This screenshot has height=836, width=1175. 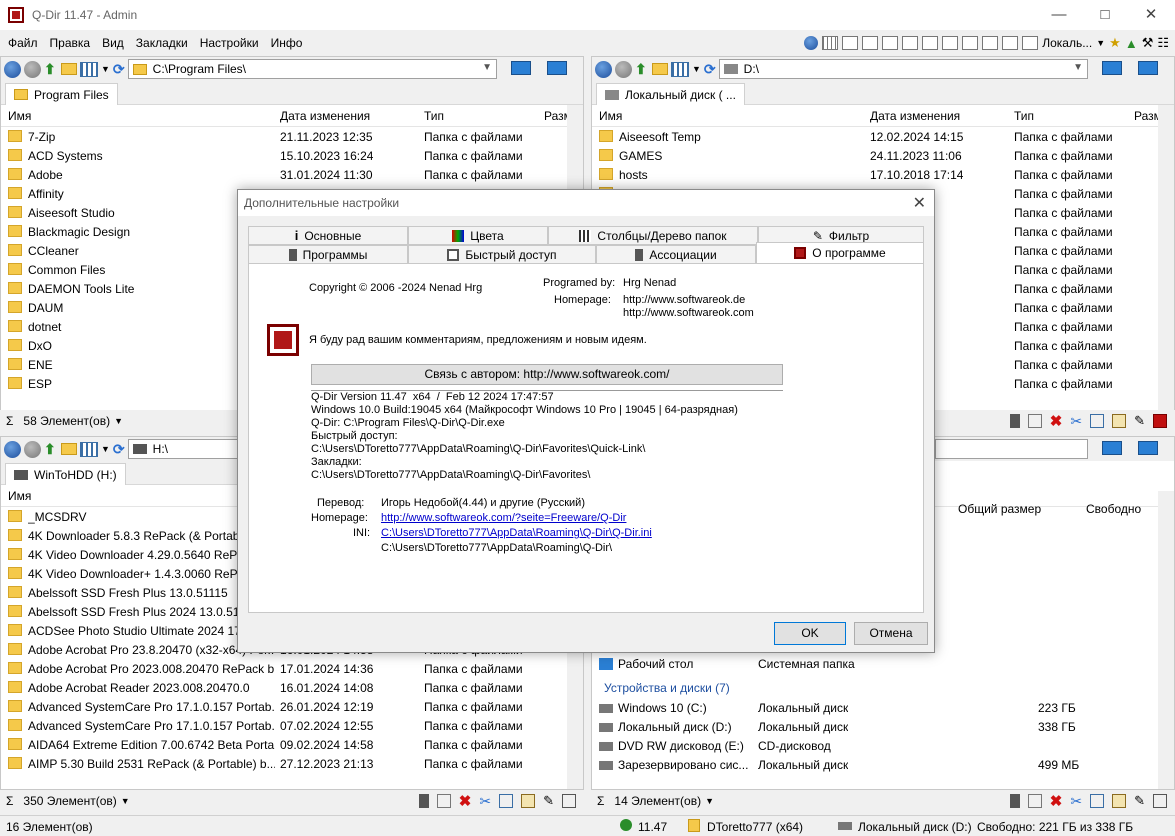 What do you see at coordinates (810, 633) in the screenshot?
I see `ok-button: OK` at bounding box center [810, 633].